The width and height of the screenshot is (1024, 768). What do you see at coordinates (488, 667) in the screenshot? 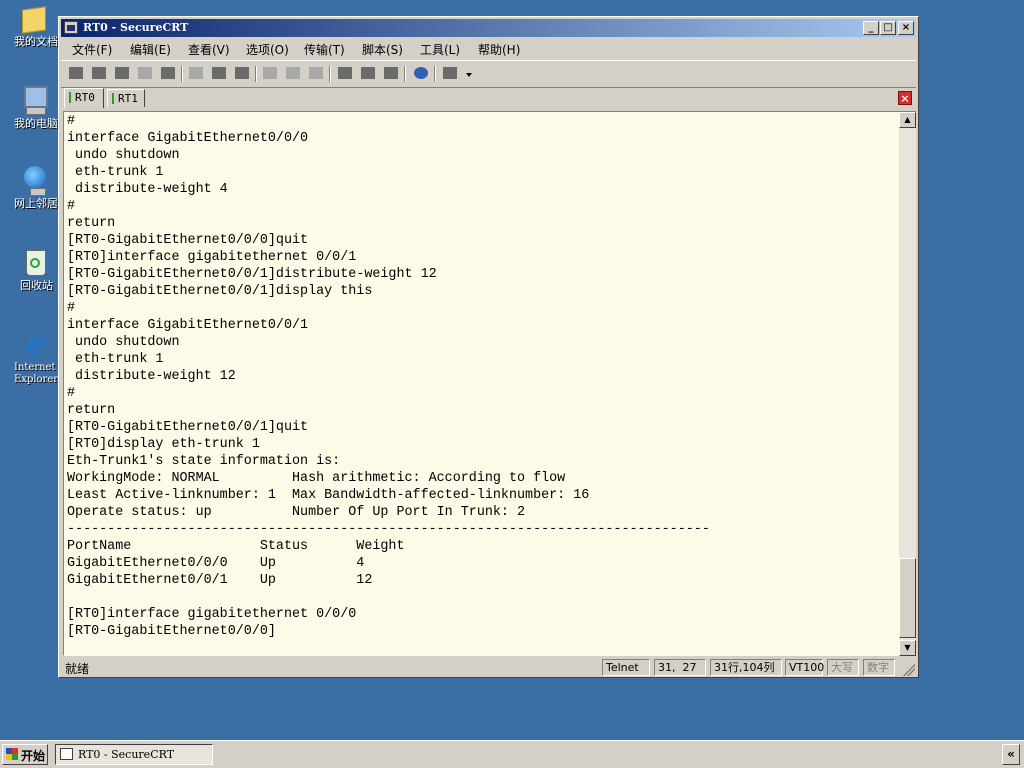
I see `status-bar: 就绪 Telnet 31, 27 31行,104列 VT100 大写 数字` at bounding box center [488, 667].